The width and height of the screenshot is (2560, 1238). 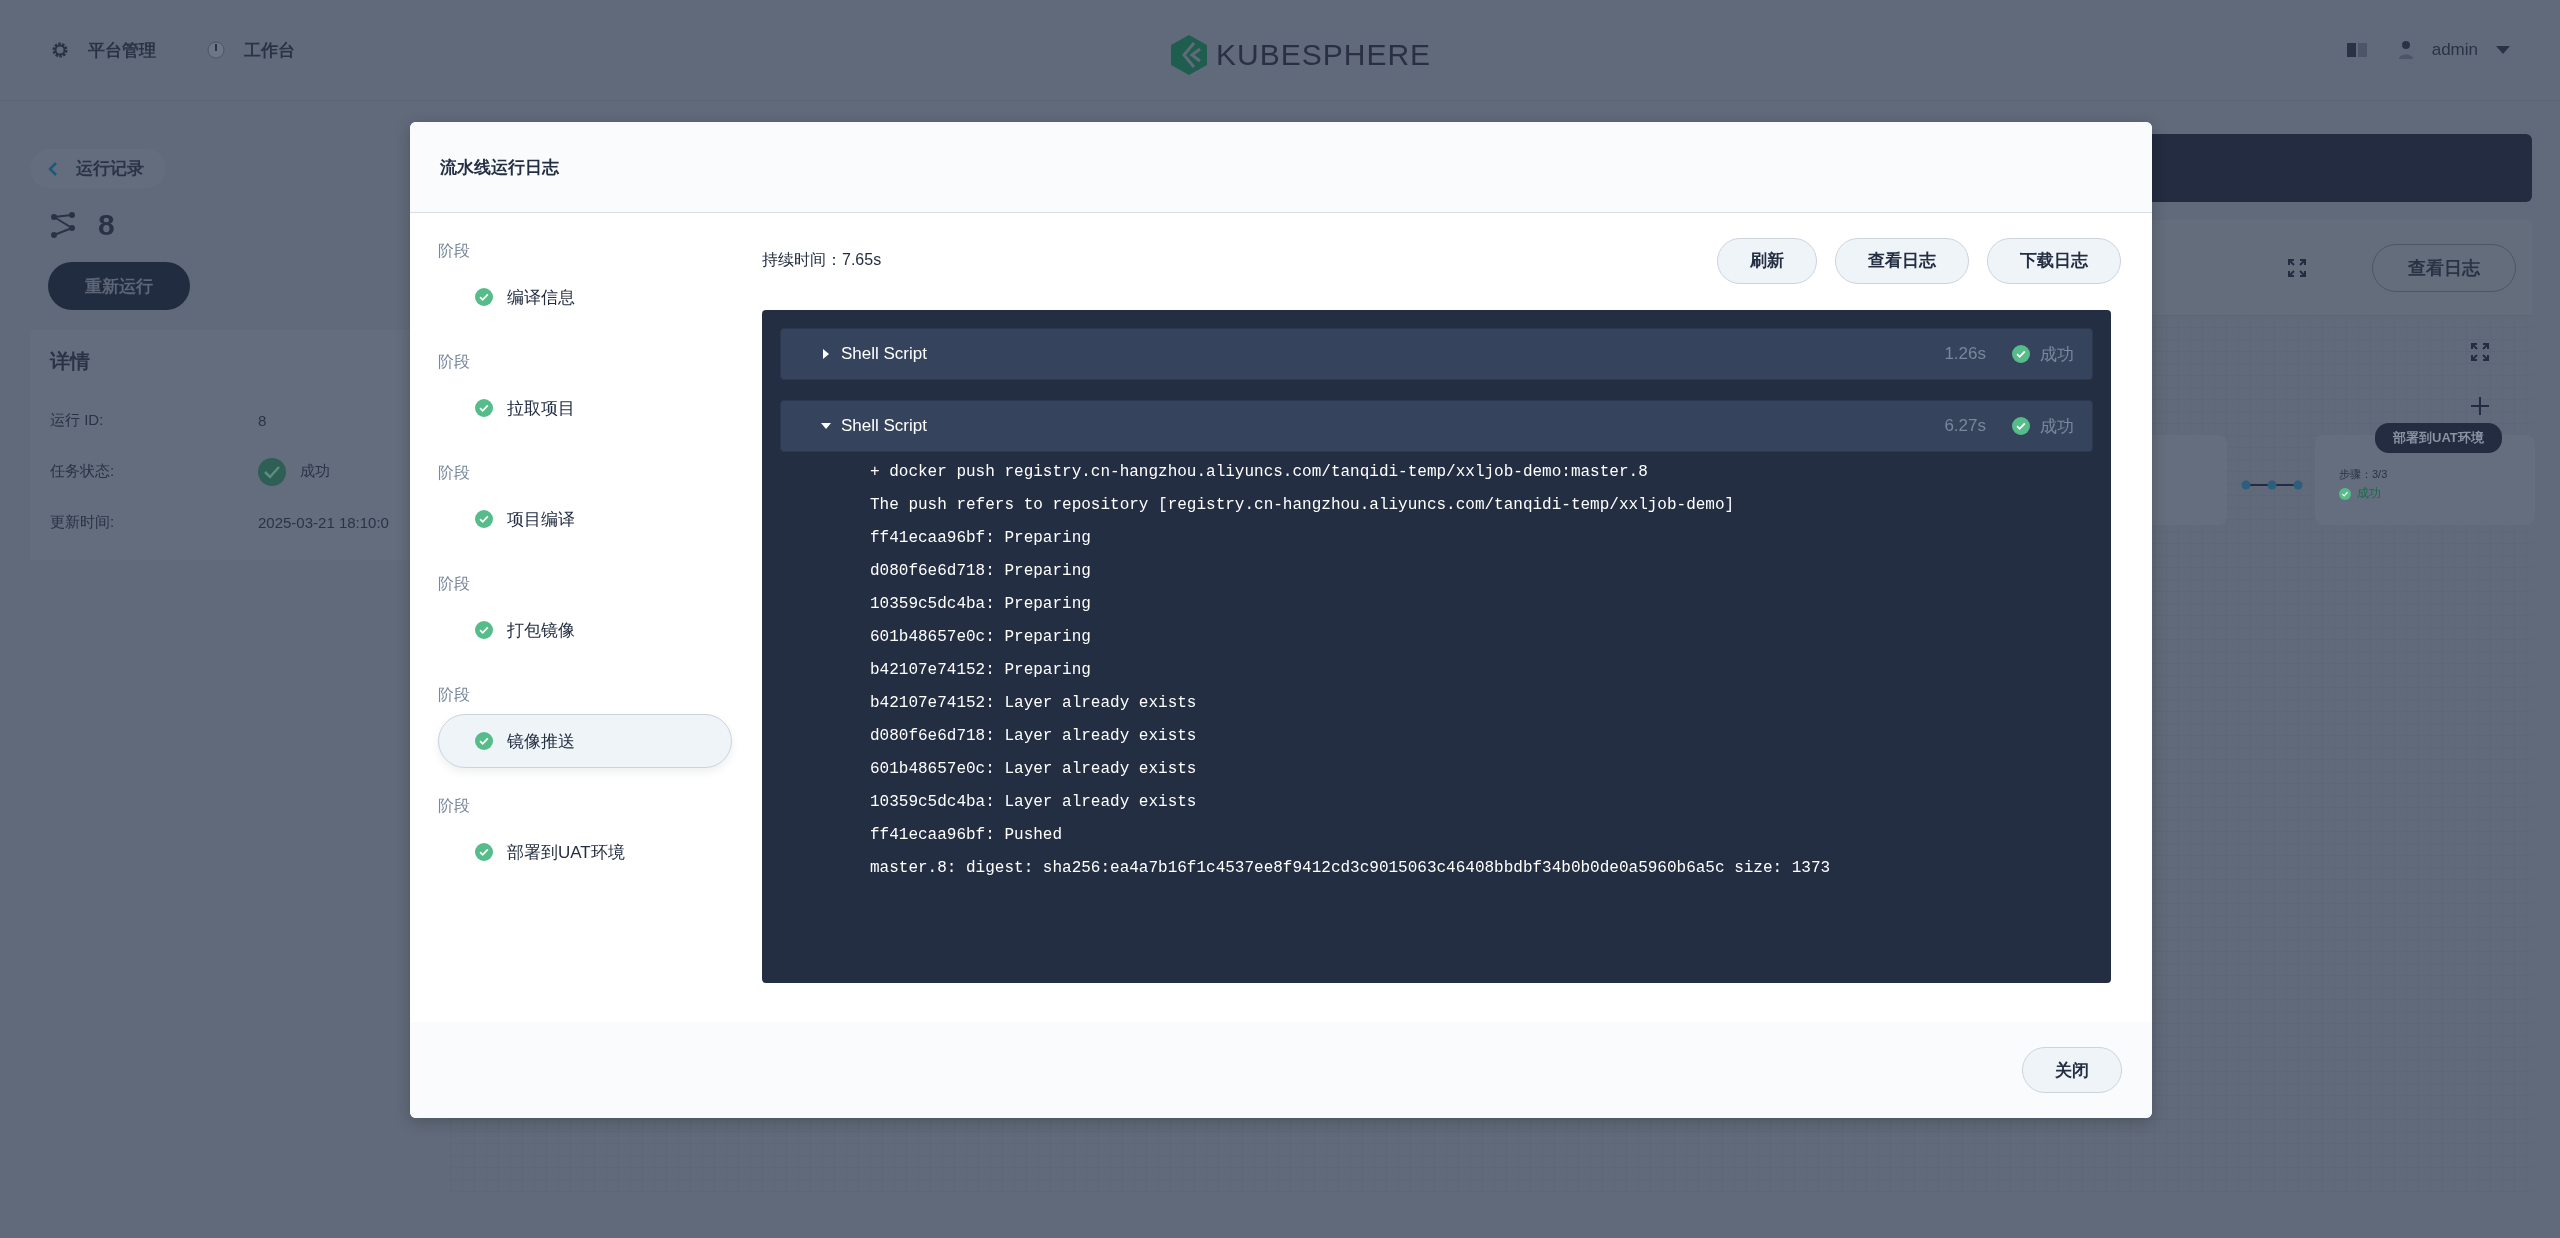 What do you see at coordinates (1324, 55) in the screenshot?
I see `logo-text: KUBESPHERE` at bounding box center [1324, 55].